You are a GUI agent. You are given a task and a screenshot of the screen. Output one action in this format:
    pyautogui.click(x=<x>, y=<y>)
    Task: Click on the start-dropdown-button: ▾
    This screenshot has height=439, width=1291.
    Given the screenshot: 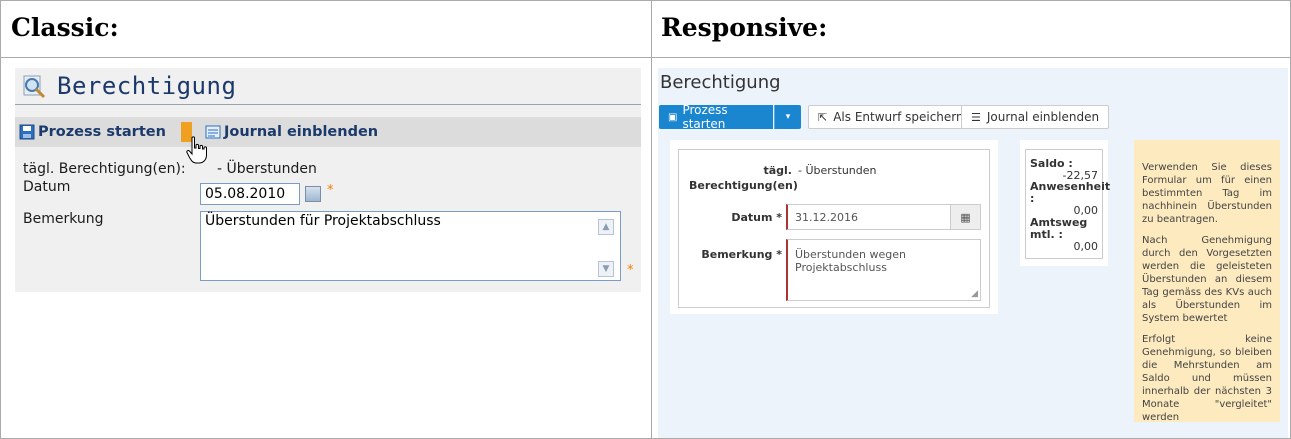 What is the action you would take?
    pyautogui.click(x=787, y=117)
    